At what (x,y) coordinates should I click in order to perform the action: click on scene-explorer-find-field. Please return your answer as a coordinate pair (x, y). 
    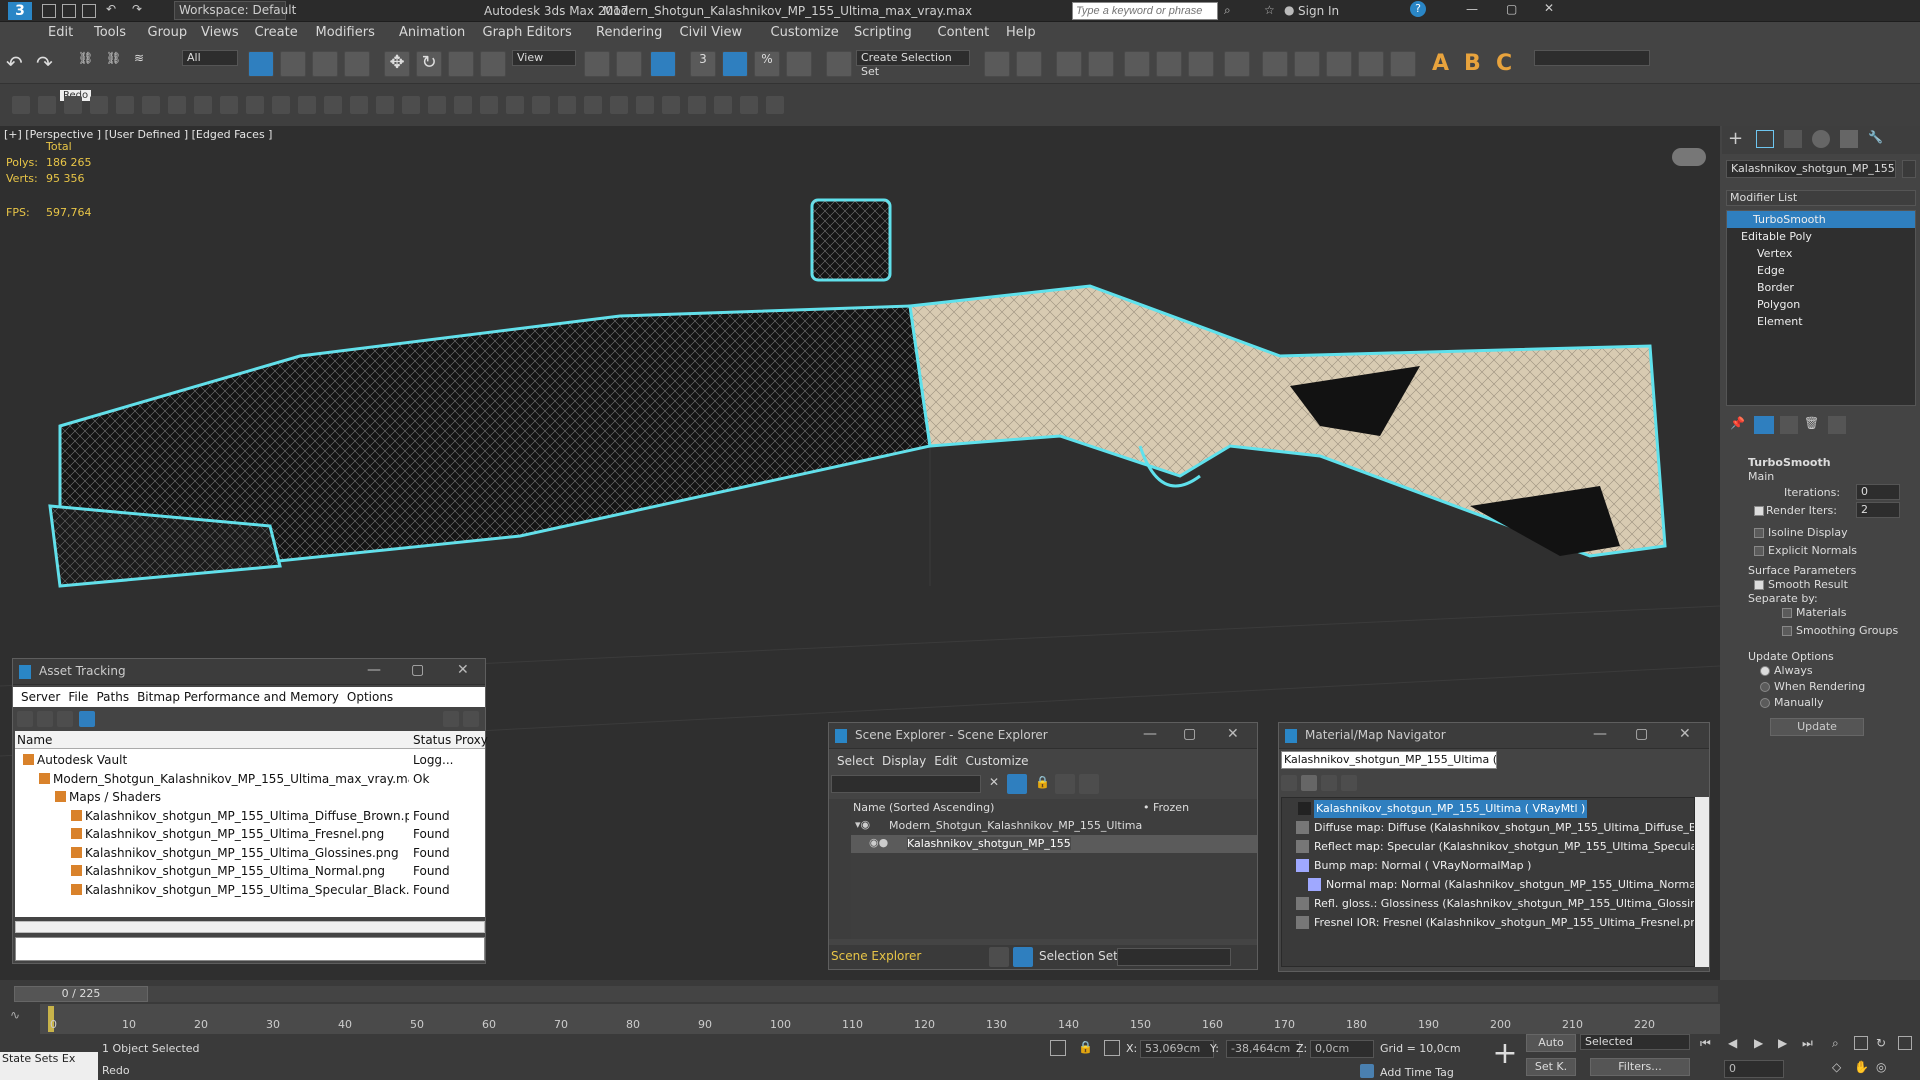
    Looking at the image, I should click on (906, 784).